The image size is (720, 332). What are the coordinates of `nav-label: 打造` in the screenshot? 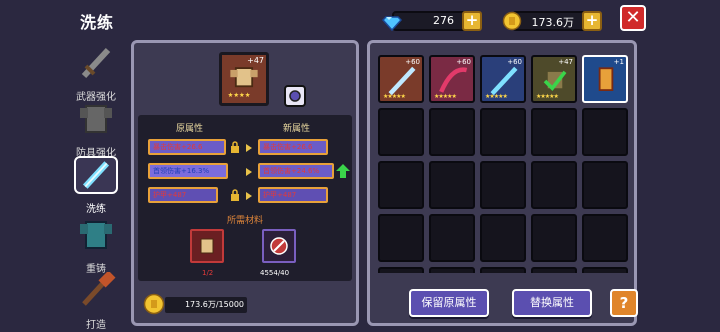 It's located at (96, 325).